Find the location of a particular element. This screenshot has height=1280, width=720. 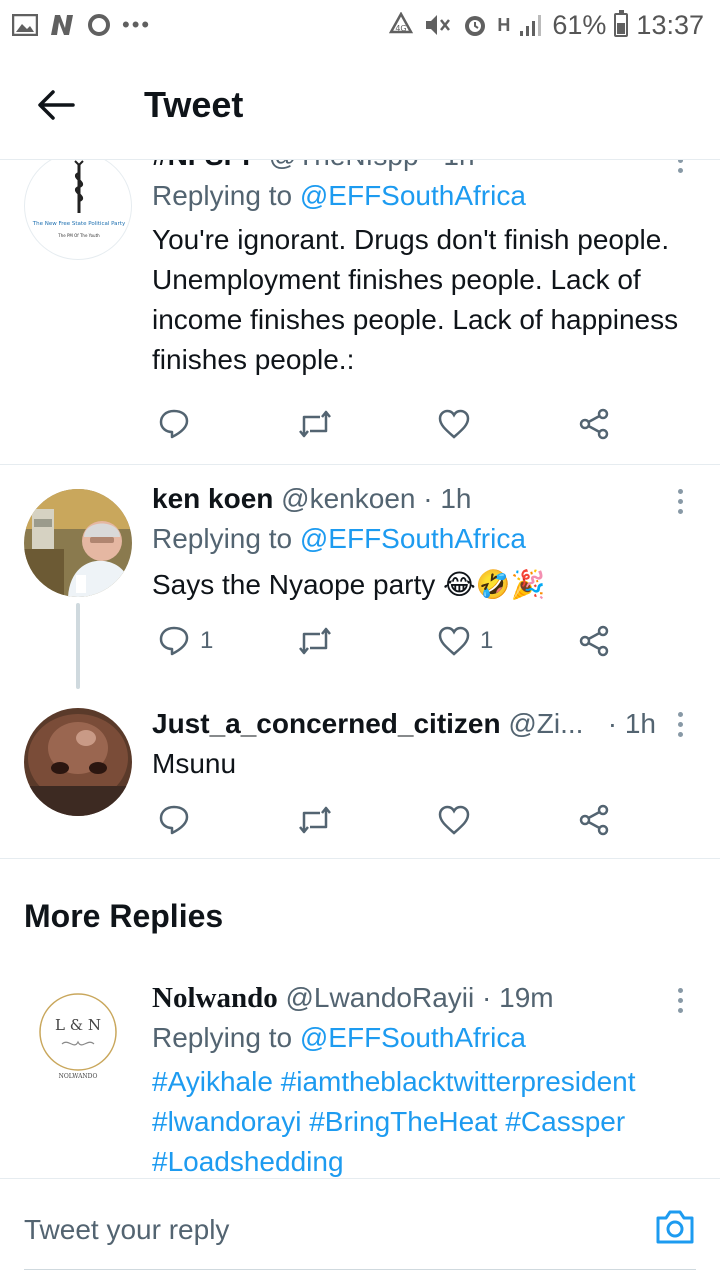

avatar: L & N NOLWANDO is located at coordinates (78, 1036).